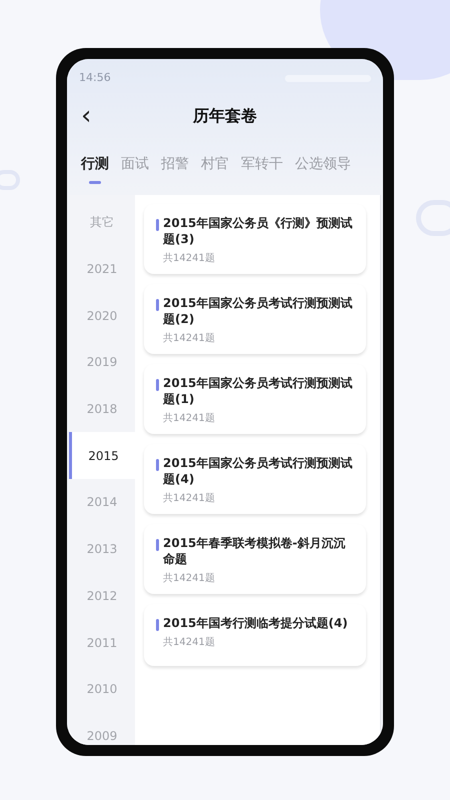 Image resolution: width=450 pixels, height=800 pixels. I want to click on category-tab: 行测, so click(95, 169).